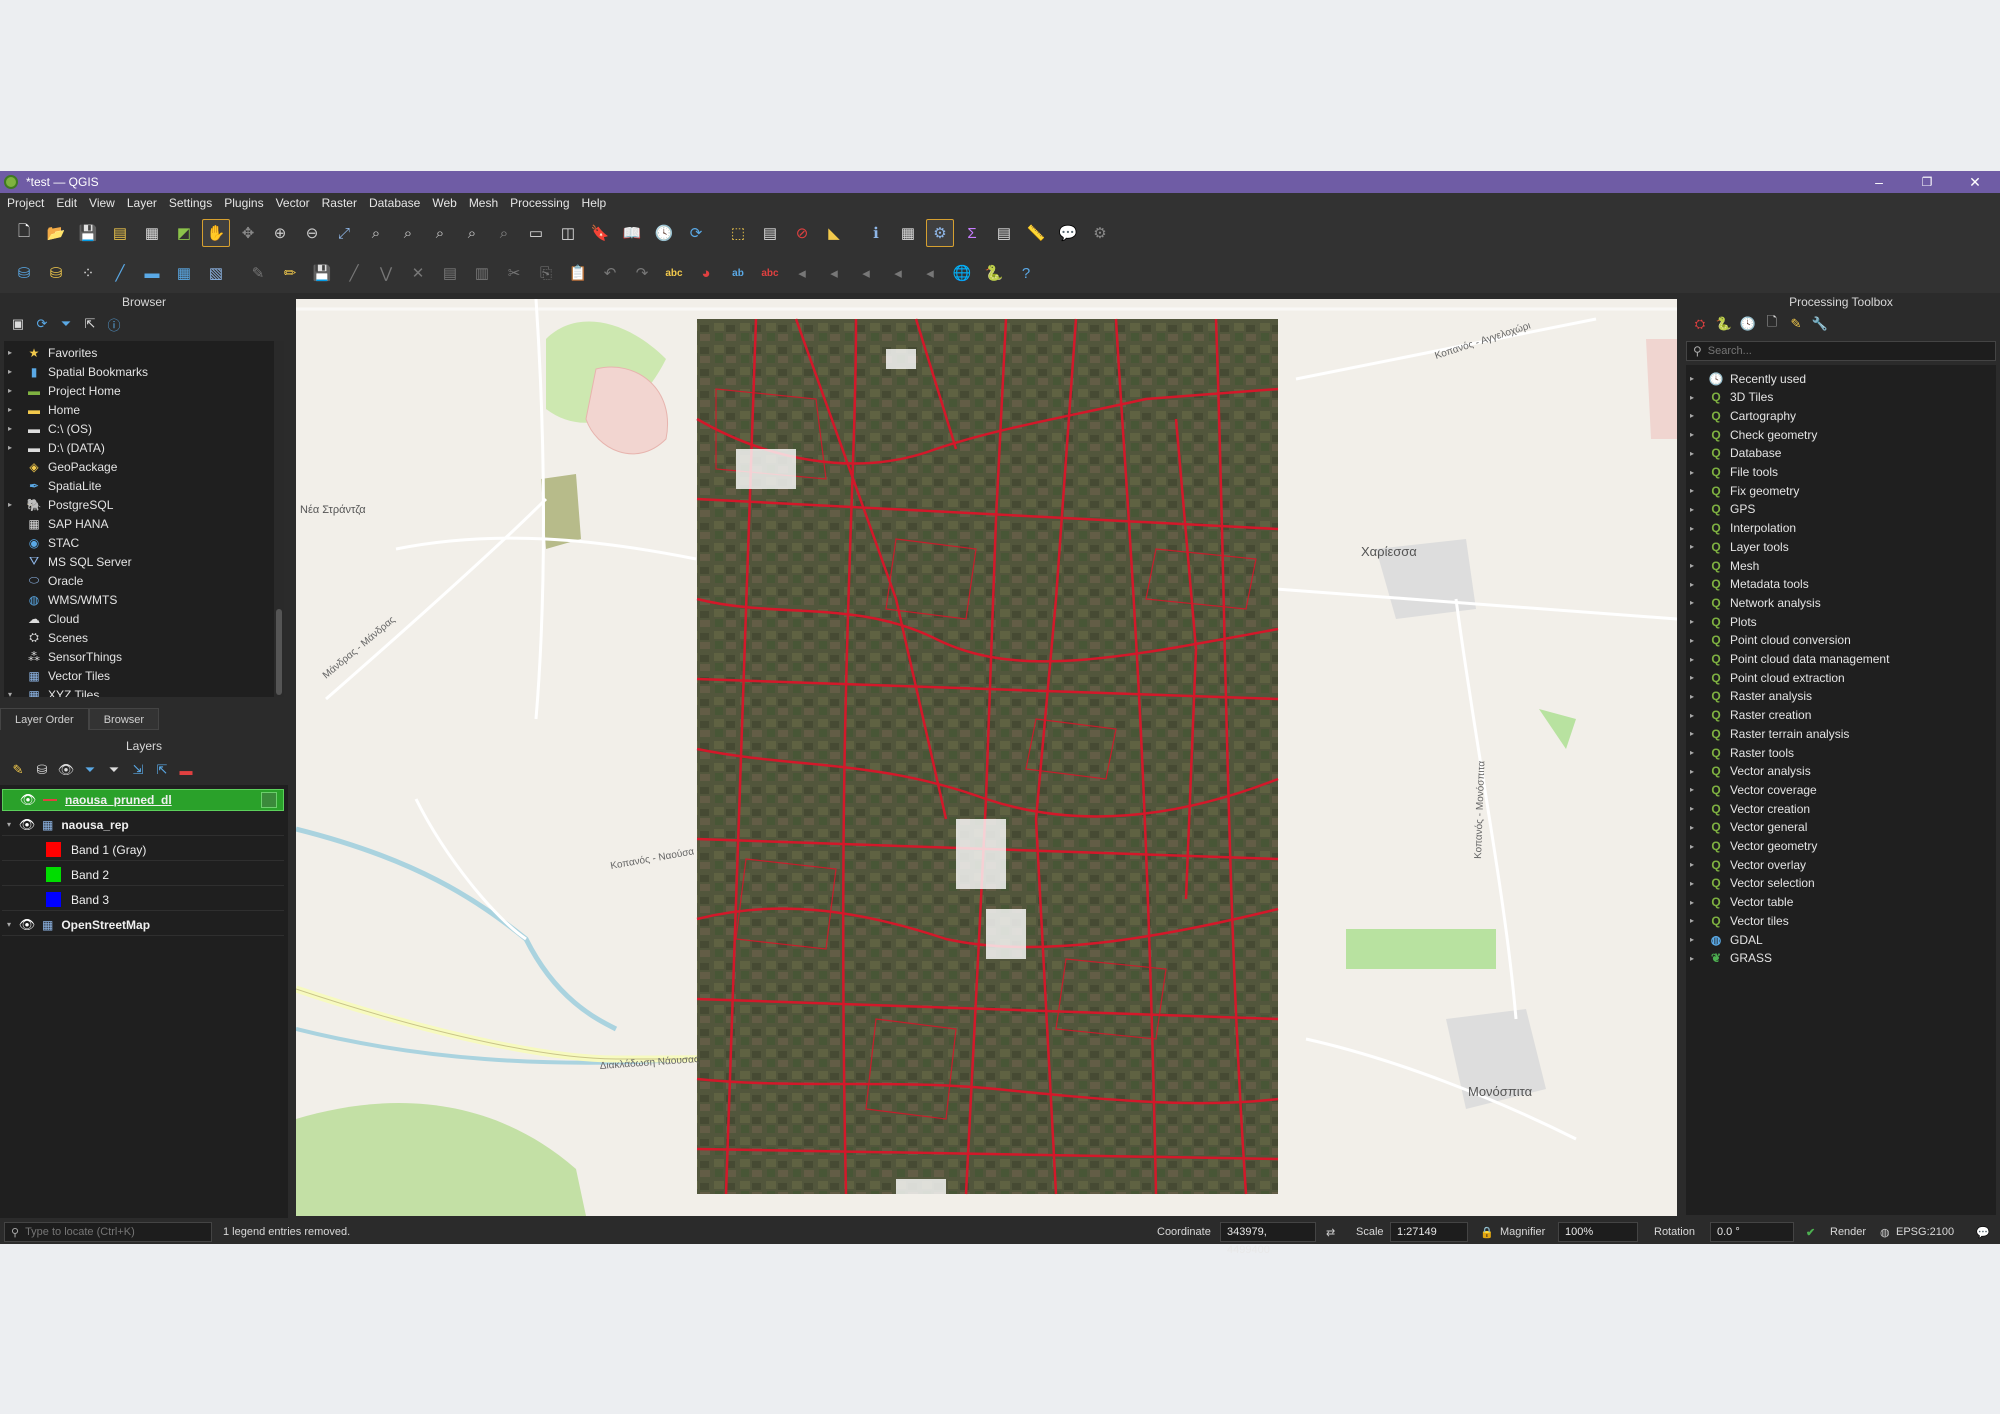 This screenshot has height=1414, width=2000. Describe the element at coordinates (770, 273) in the screenshot. I see `pin-label-icon: abc` at that location.